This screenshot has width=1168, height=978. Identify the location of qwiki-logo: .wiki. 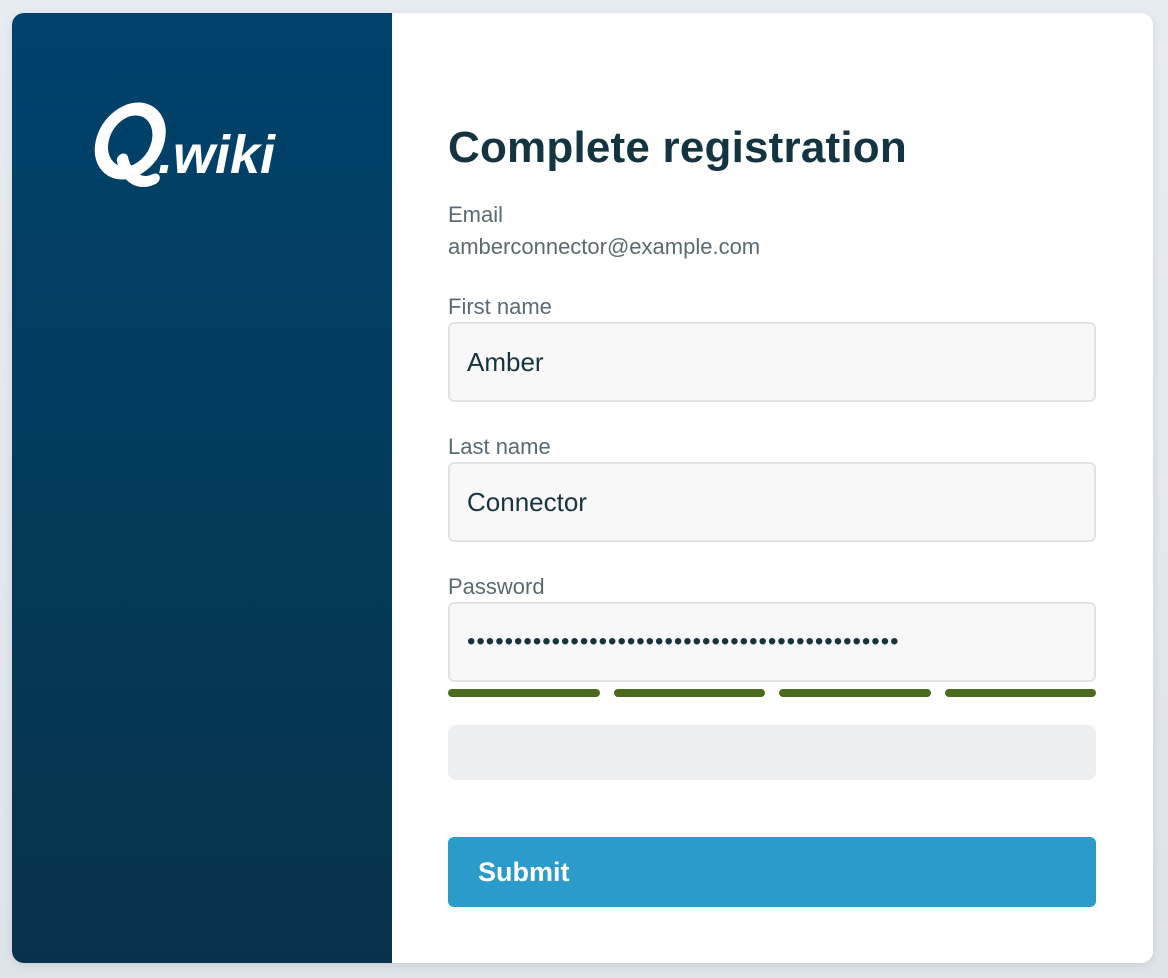
(195, 145).